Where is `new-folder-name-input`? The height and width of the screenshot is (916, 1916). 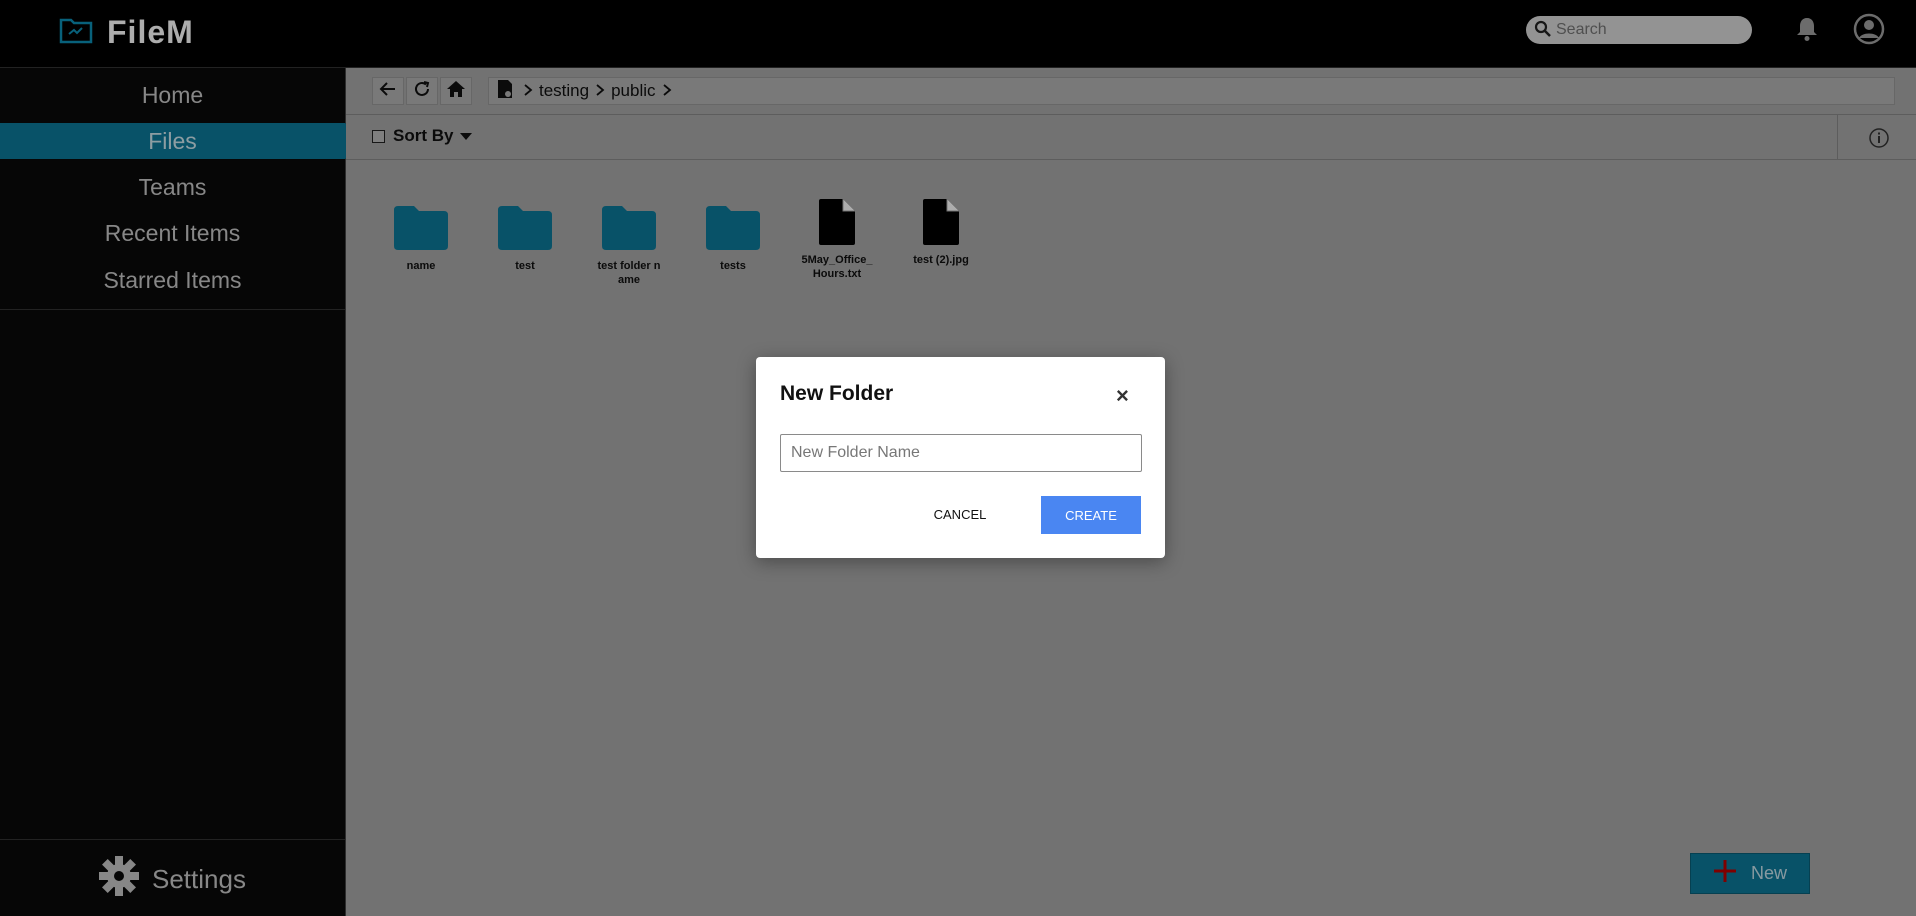 new-folder-name-input is located at coordinates (961, 453).